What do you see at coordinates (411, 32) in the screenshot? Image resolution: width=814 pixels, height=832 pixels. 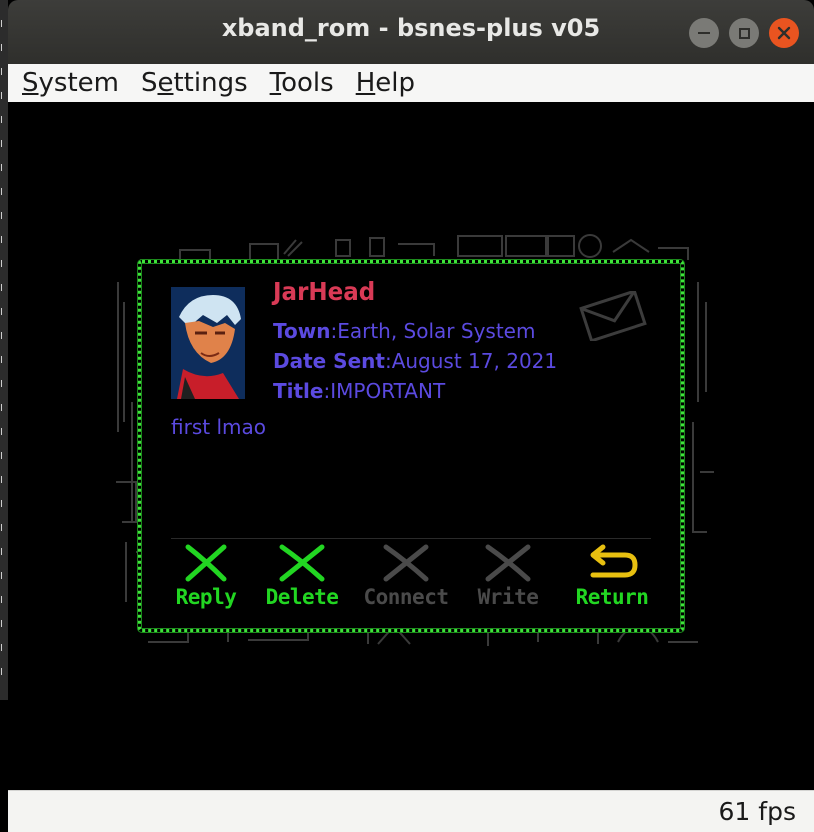 I see `title-bar: xband_rom - bsnes-plus v05` at bounding box center [411, 32].